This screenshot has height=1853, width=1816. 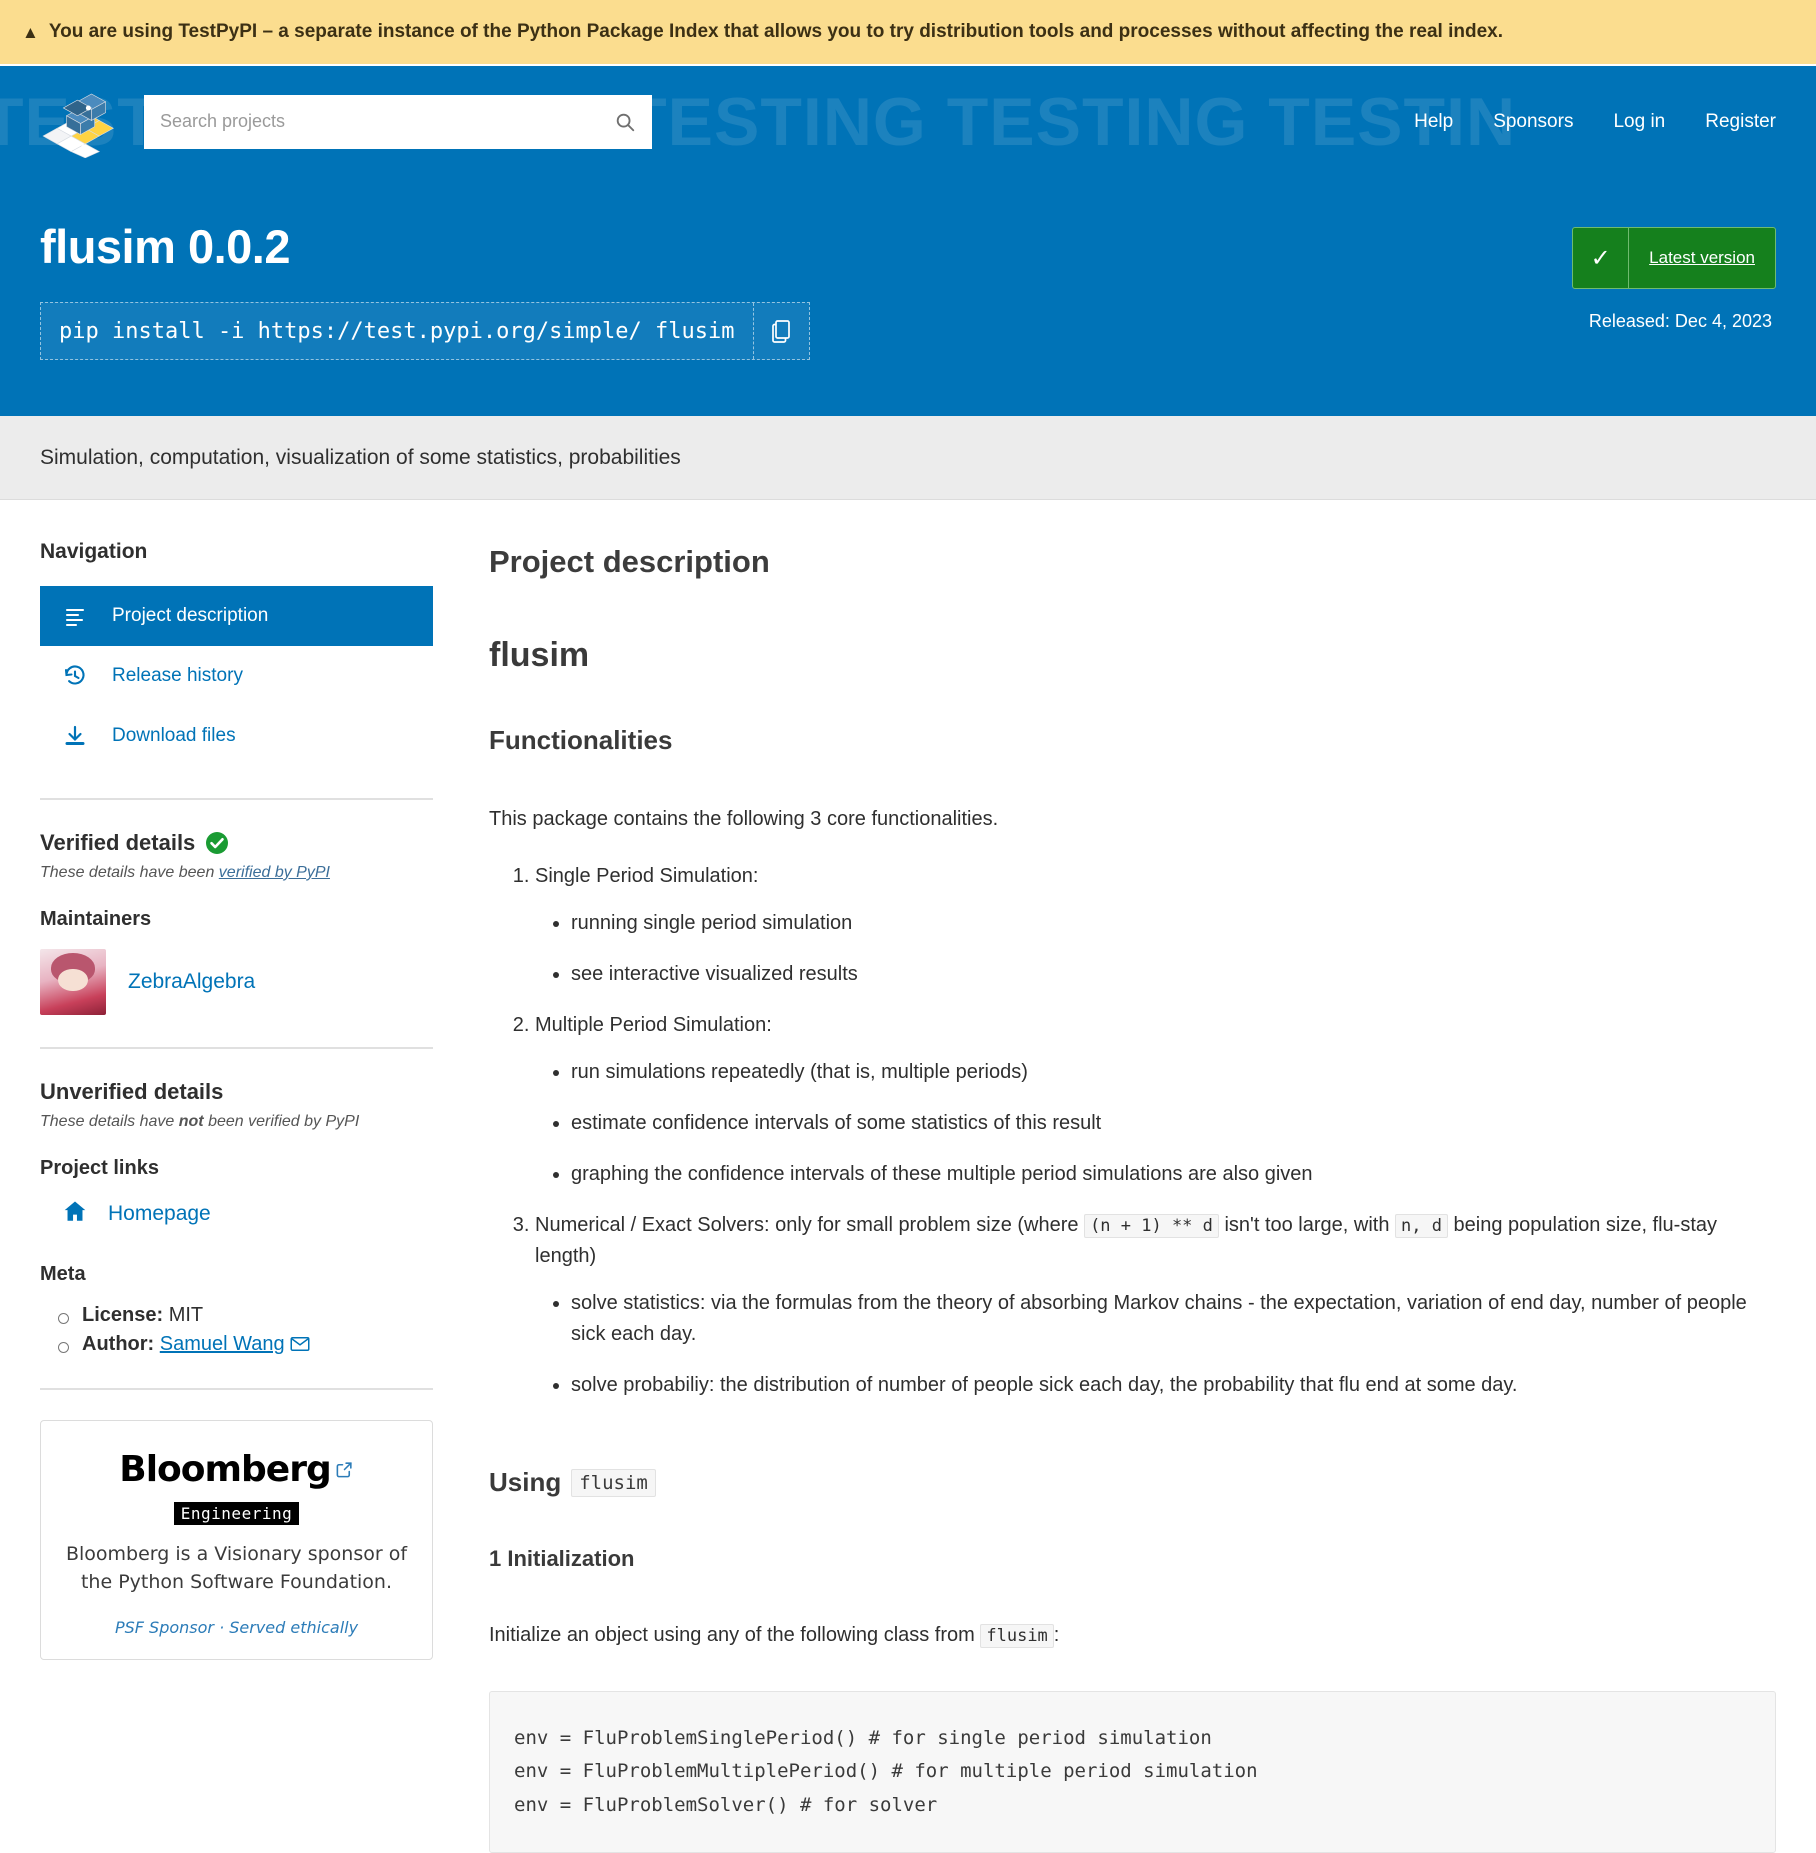 I want to click on sponsor-tag: Engineering, so click(x=236, y=1513).